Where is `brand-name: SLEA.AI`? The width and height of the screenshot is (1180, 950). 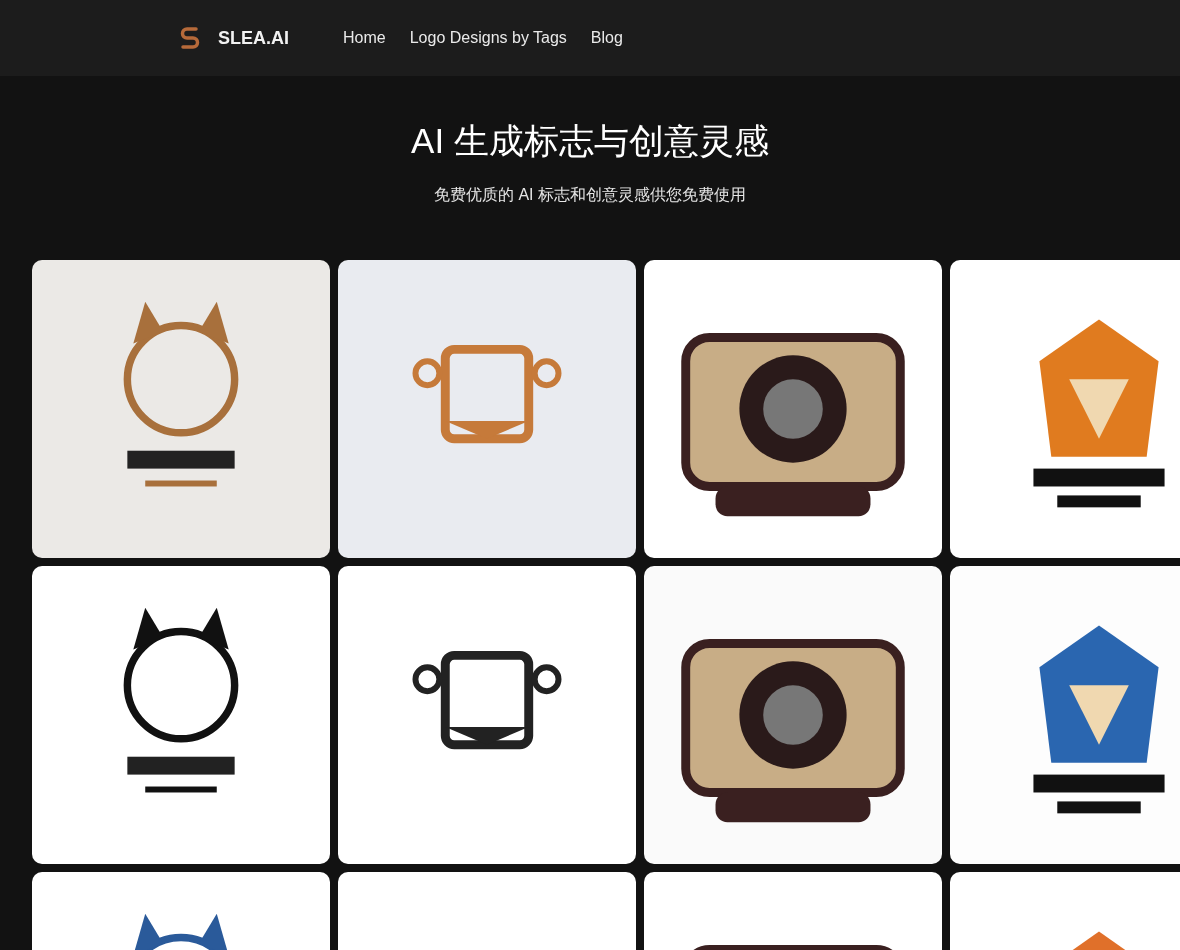
brand-name: SLEA.AI is located at coordinates (253, 38).